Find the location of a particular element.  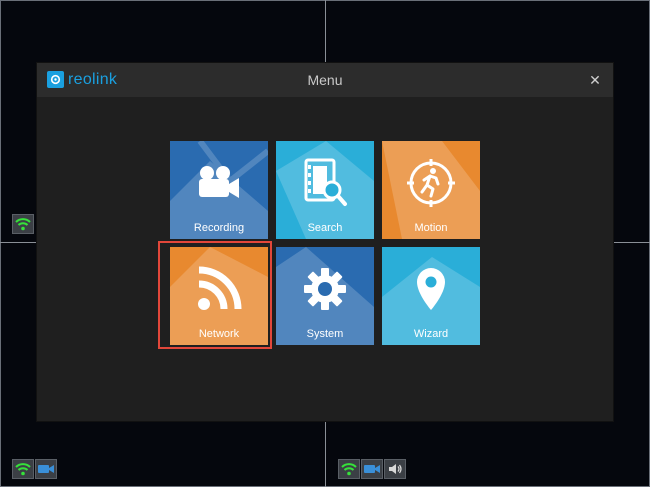

tile-recording: Recording is located at coordinates (219, 190).